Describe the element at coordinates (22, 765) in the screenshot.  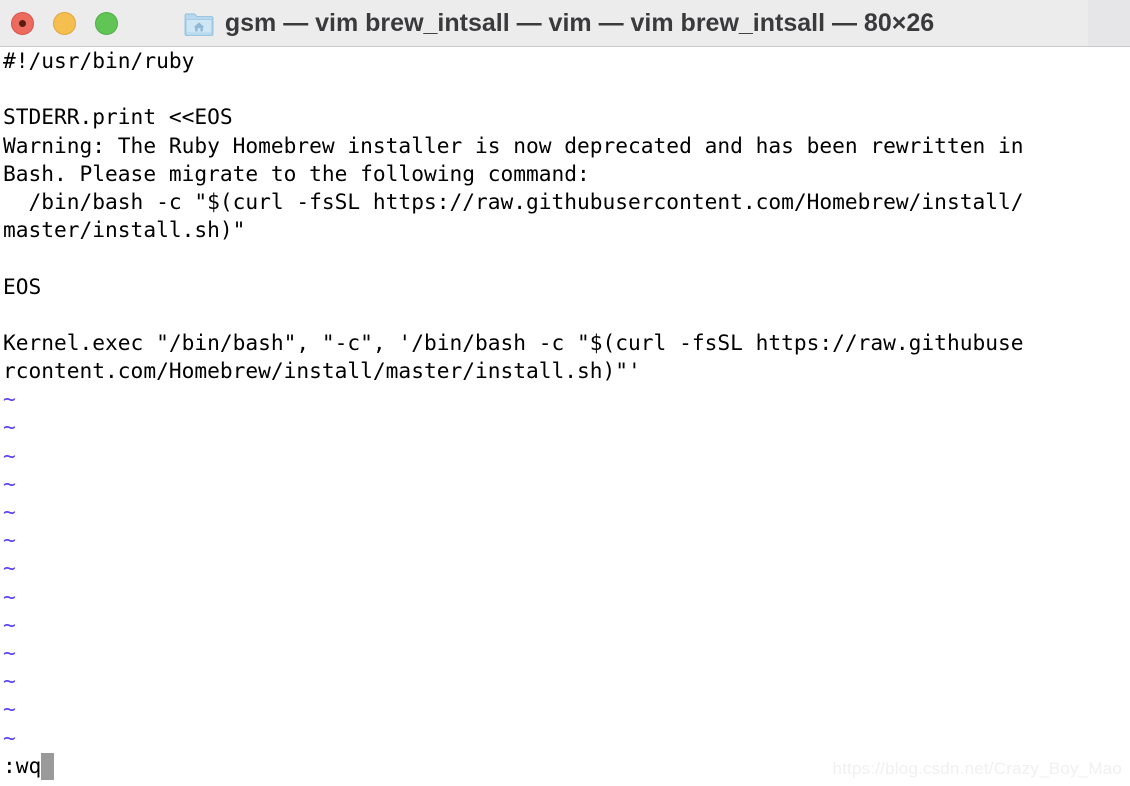
I see `vim-command-text: :wq` at that location.